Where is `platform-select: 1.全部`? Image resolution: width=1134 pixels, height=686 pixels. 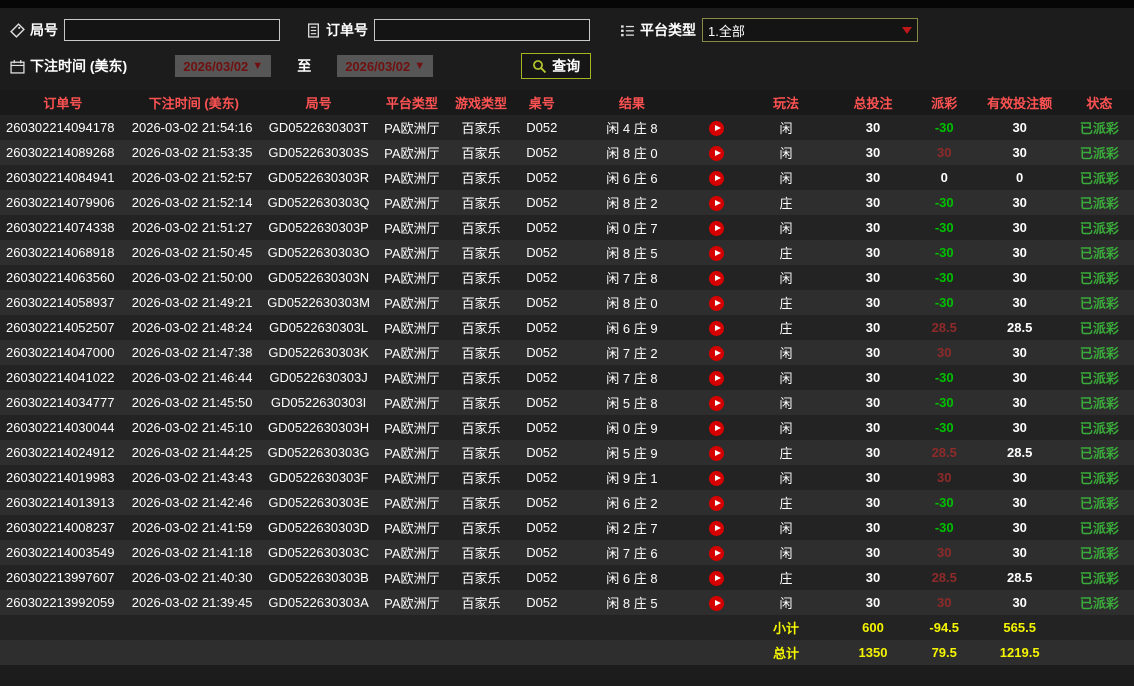
platform-select: 1.全部 is located at coordinates (810, 30).